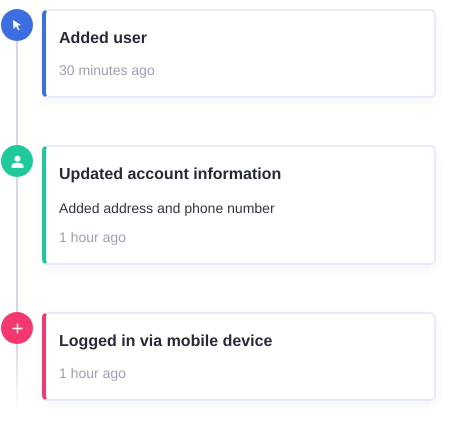 The width and height of the screenshot is (449, 431). Describe the element at coordinates (17, 25) in the screenshot. I see `cursor-icon` at that location.